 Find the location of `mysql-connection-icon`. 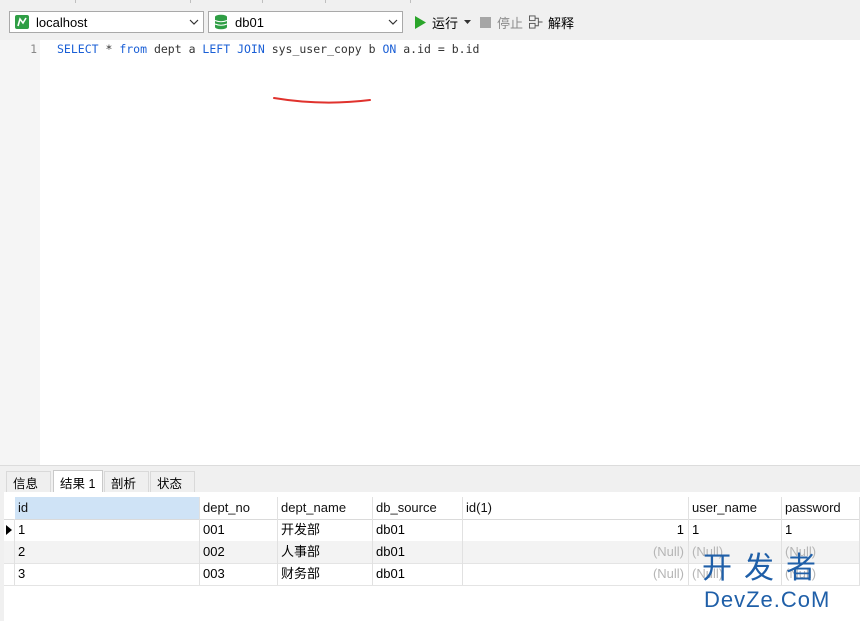

mysql-connection-icon is located at coordinates (22, 22).